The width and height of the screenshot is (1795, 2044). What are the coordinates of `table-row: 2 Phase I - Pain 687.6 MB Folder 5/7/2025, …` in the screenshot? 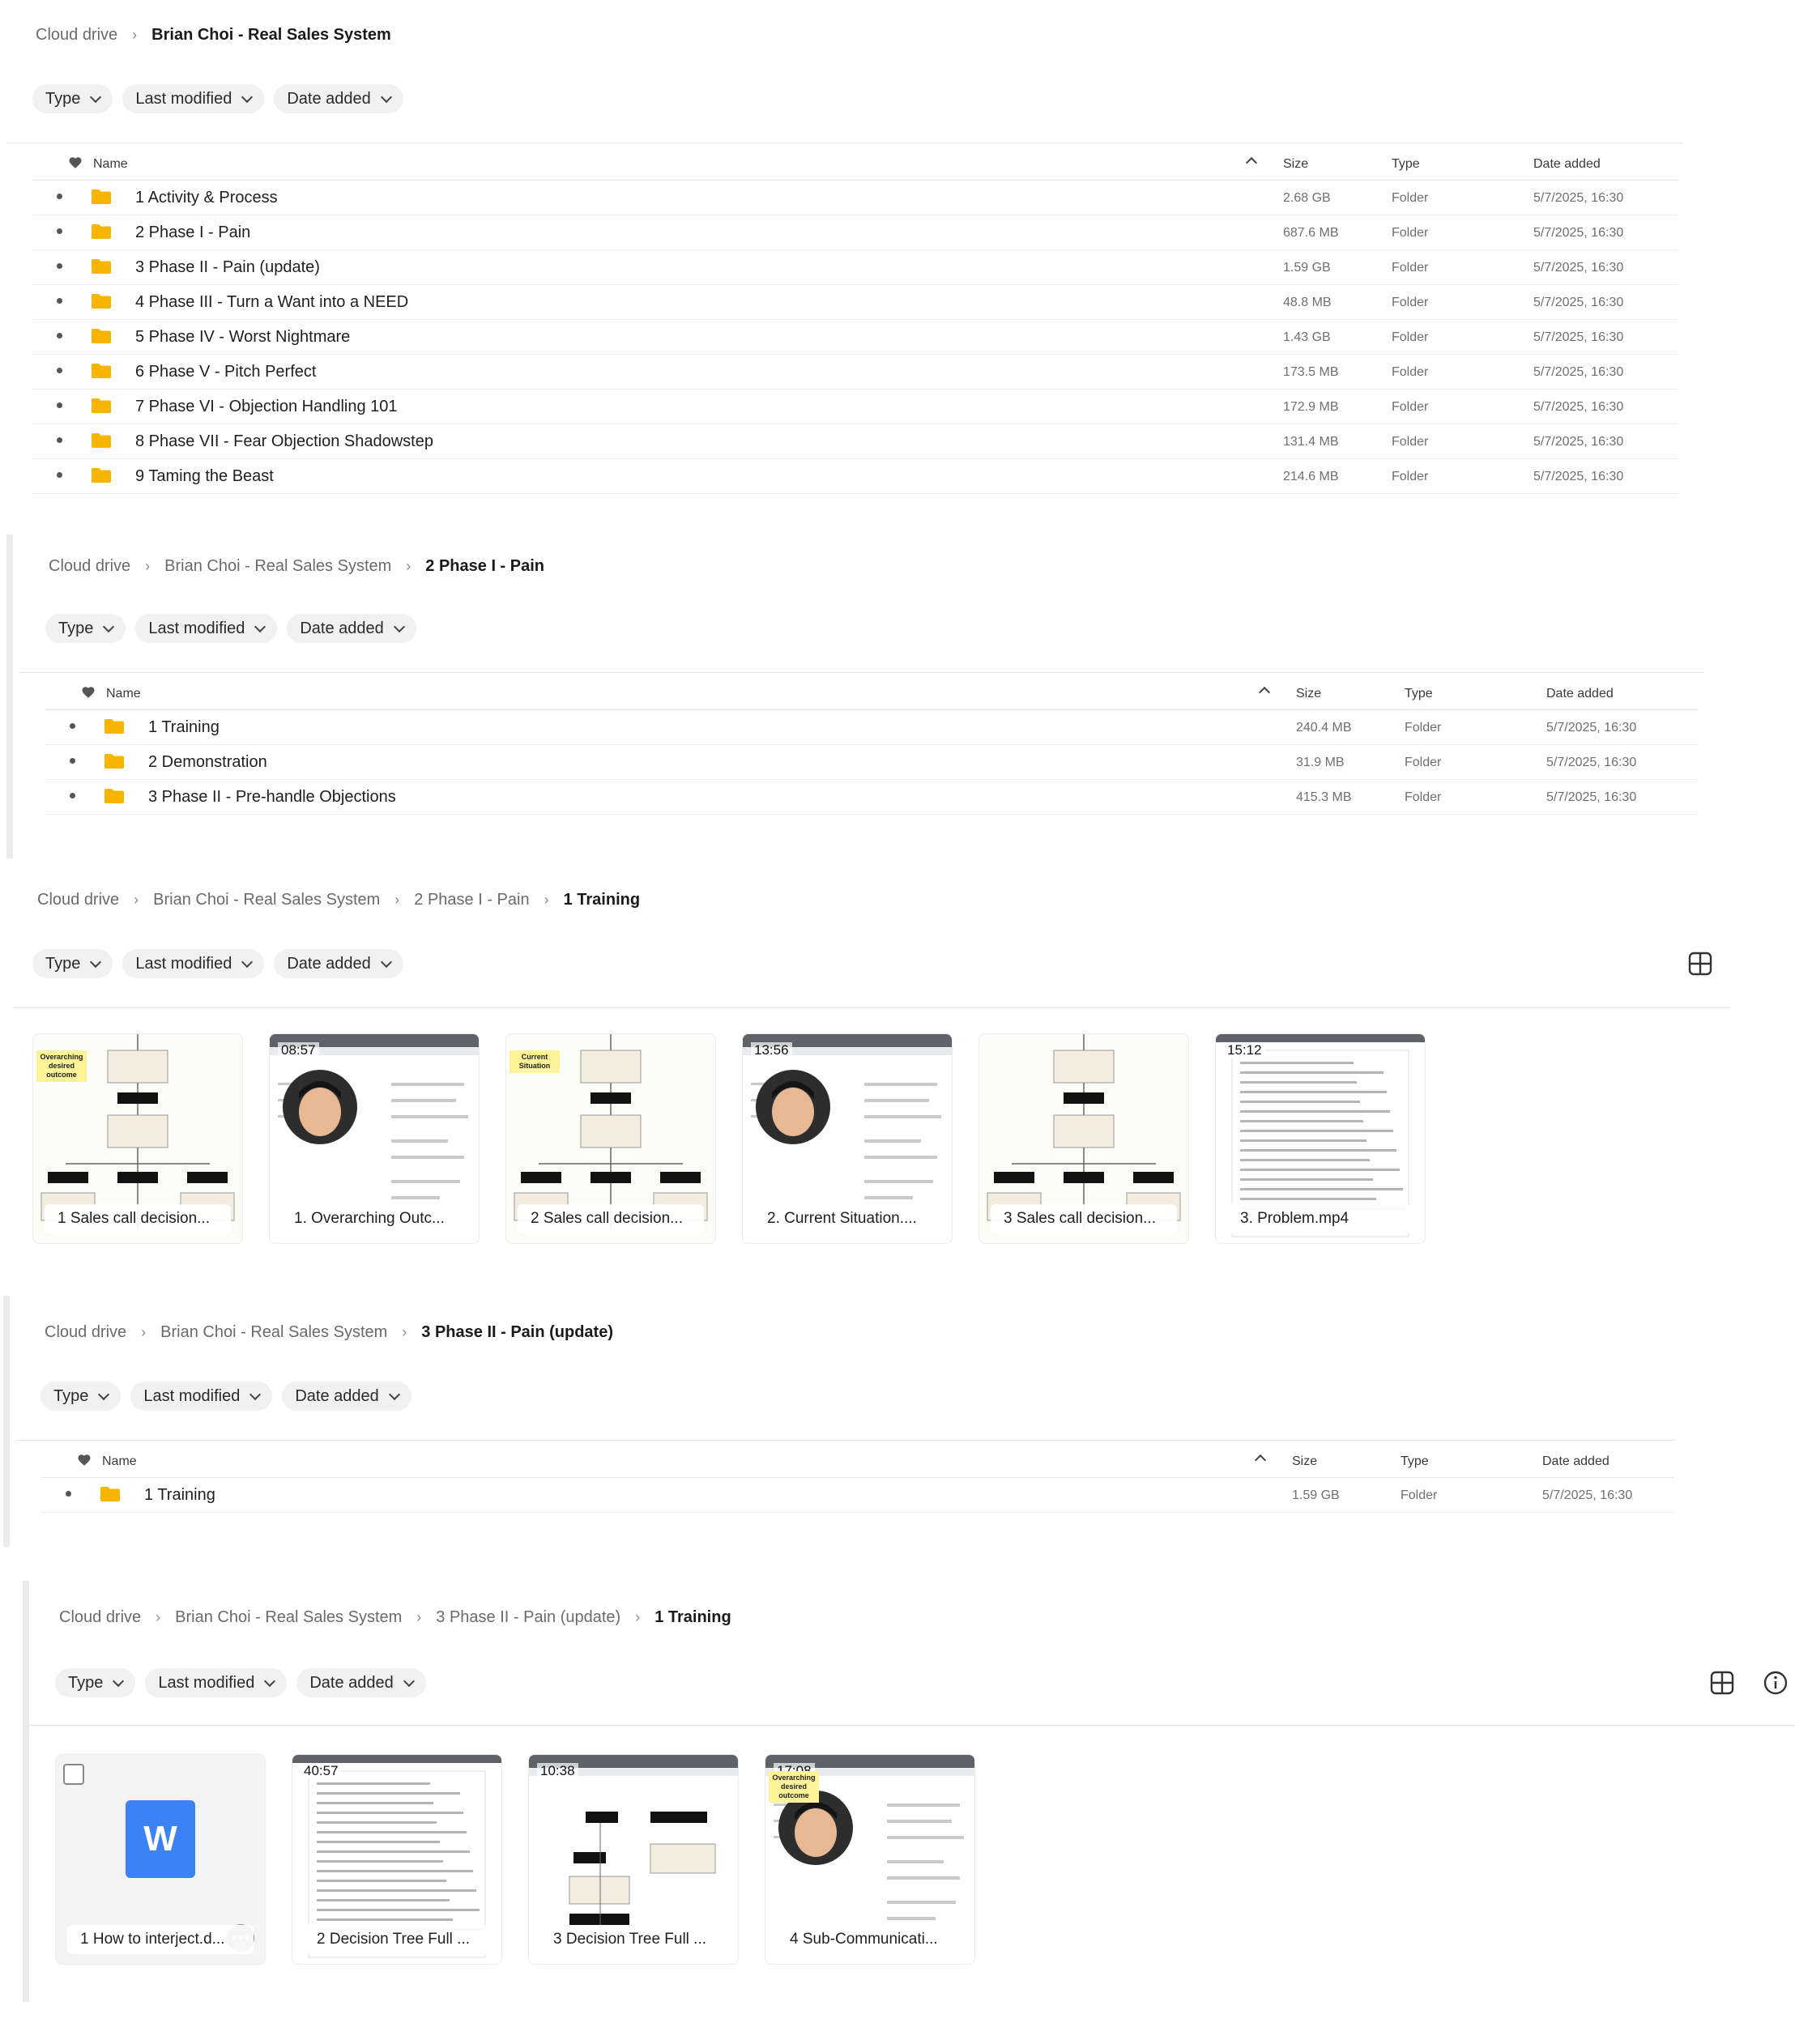 It's located at (855, 232).